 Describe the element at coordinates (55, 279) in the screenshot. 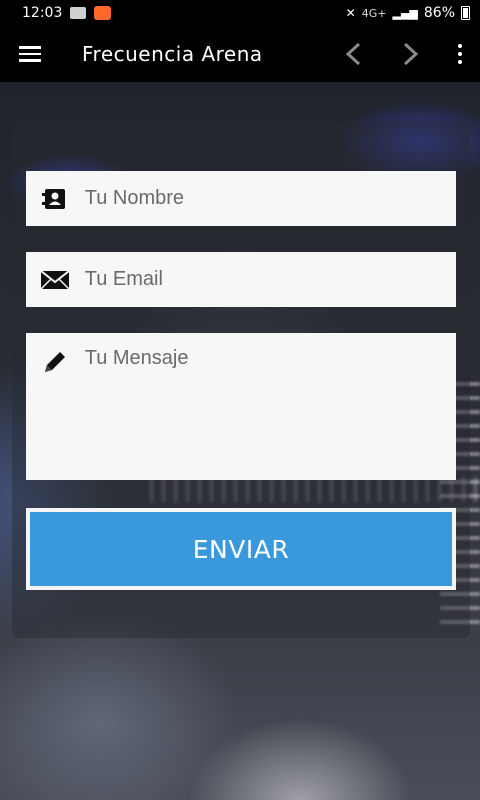

I see `envelope-icon` at that location.